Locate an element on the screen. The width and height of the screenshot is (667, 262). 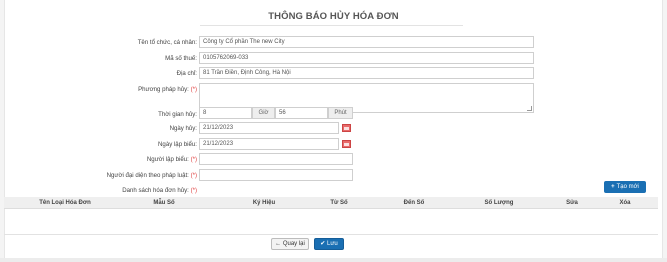
cancel-date-label: Ngày hủy: is located at coordinates (183, 128).